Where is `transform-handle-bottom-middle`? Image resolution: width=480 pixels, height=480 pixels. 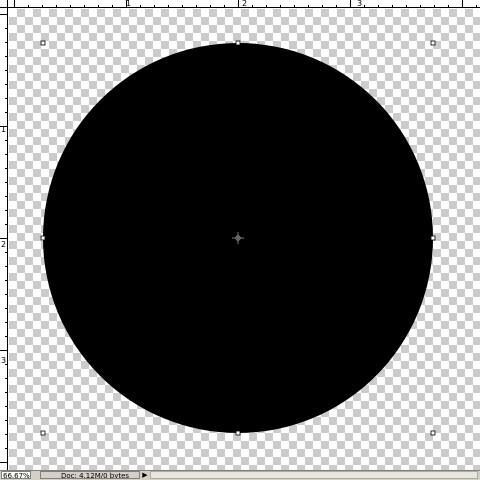 transform-handle-bottom-middle is located at coordinates (238, 433).